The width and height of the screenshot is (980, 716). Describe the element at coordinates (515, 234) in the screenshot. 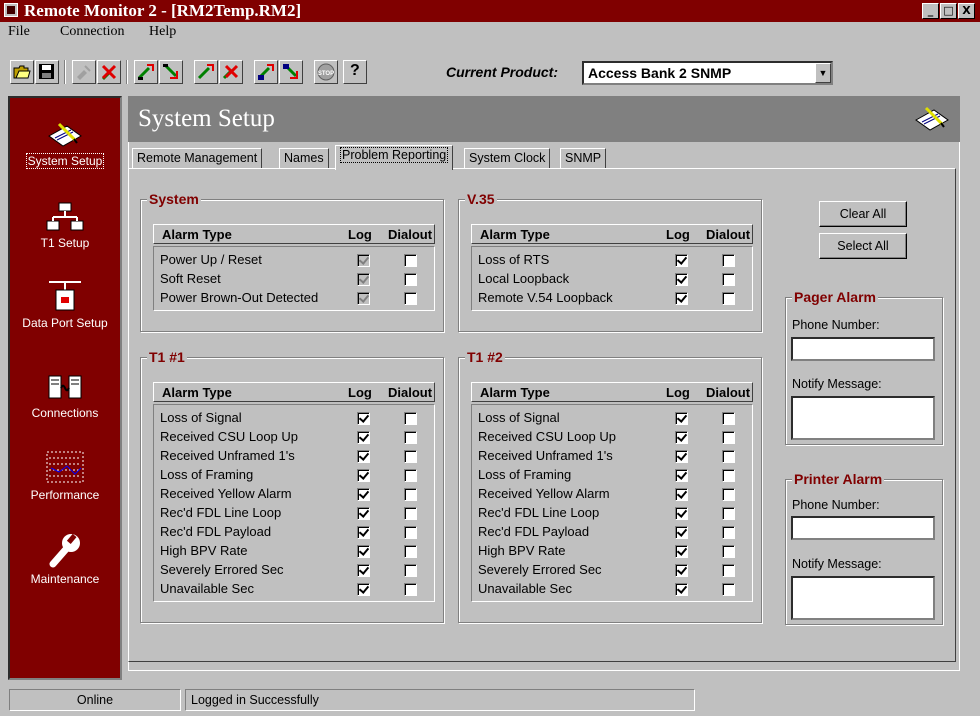

I see `column-alarm-type: Alarm Type` at that location.